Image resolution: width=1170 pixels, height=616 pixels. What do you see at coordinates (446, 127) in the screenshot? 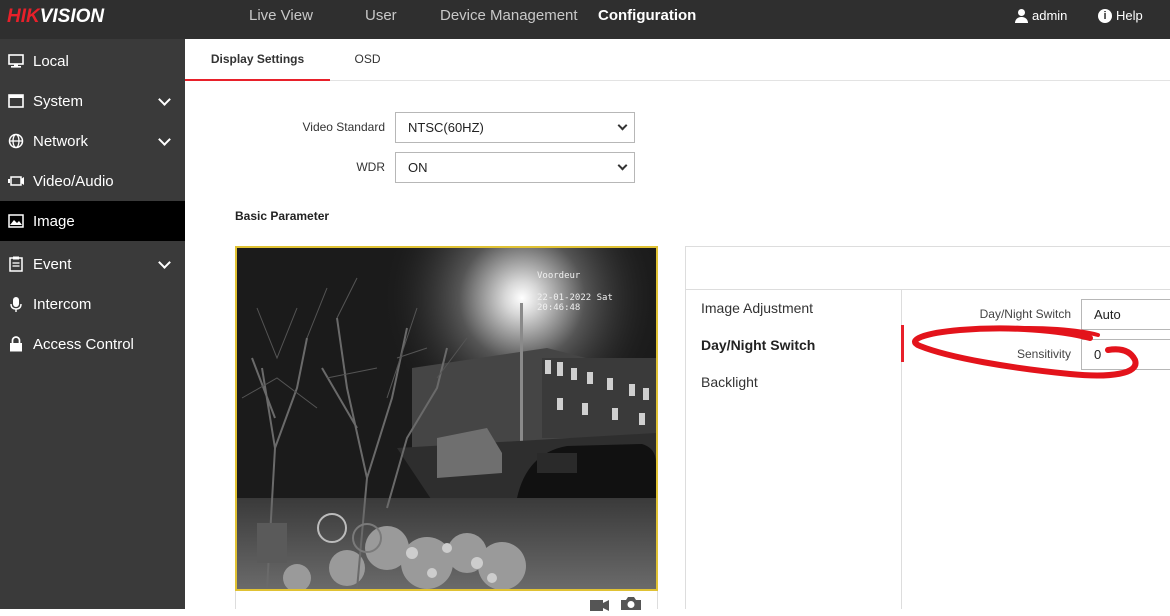
I see `video-standard-value: NTSC(60HZ)` at bounding box center [446, 127].